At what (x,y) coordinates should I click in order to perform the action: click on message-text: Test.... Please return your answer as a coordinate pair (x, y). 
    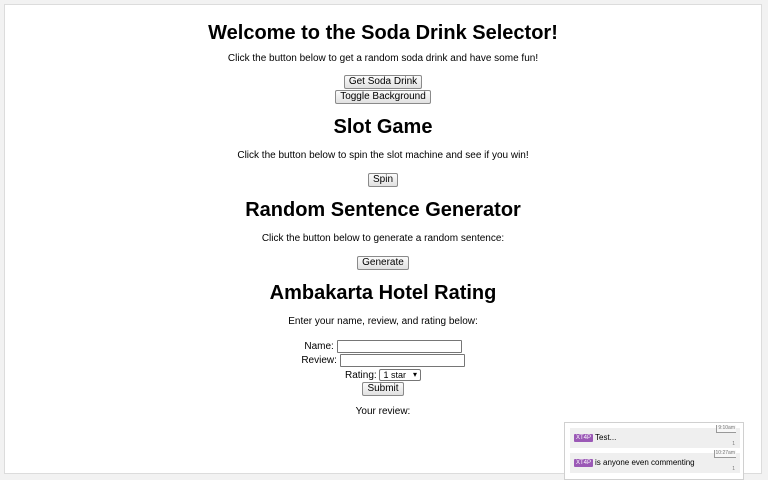
    Looking at the image, I should click on (606, 437).